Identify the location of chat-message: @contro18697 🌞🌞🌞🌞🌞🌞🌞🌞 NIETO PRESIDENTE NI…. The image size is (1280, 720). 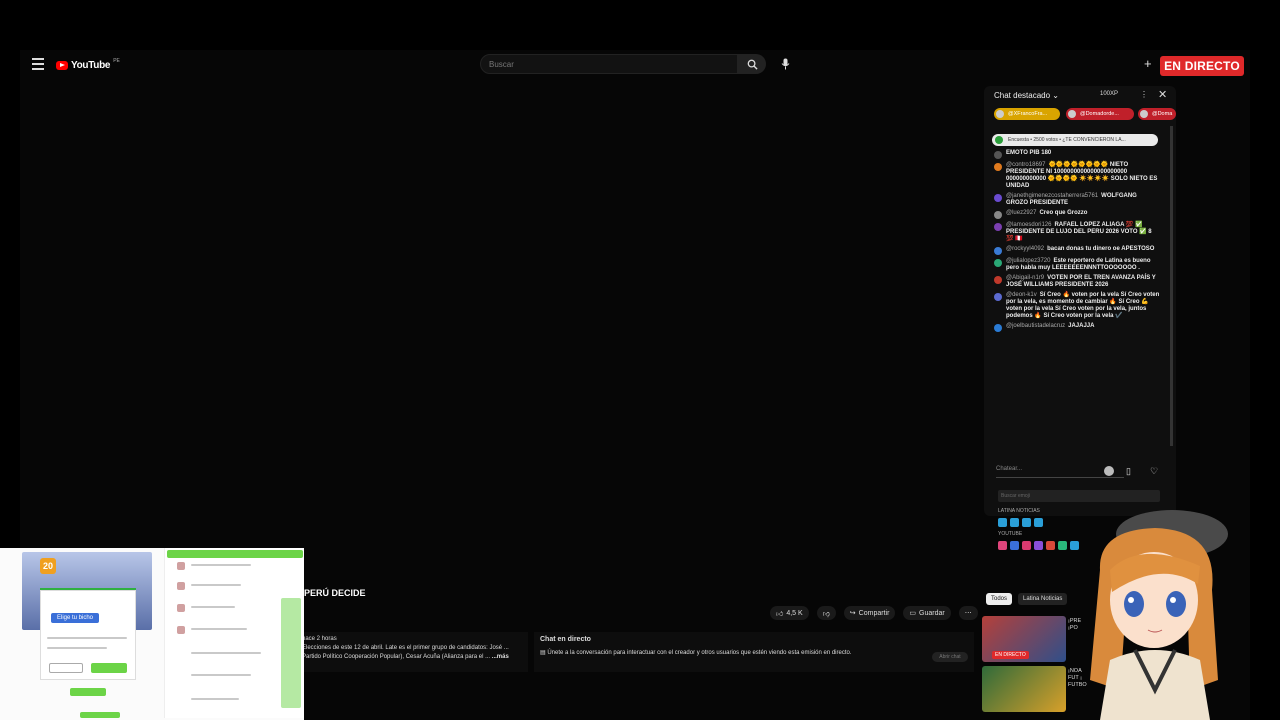
(1077, 176).